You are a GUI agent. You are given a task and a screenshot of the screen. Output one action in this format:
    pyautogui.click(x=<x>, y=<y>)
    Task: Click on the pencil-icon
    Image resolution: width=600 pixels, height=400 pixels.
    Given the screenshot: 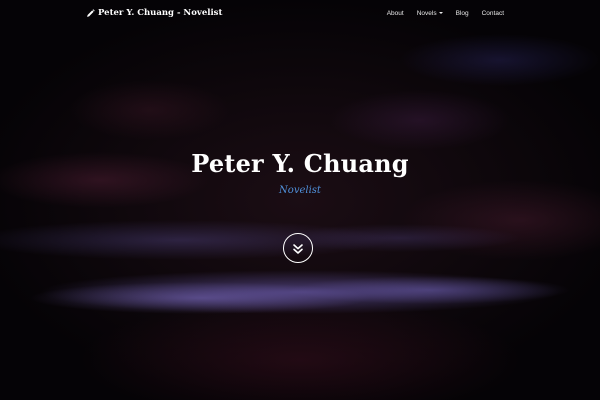 What is the action you would take?
    pyautogui.click(x=90, y=13)
    